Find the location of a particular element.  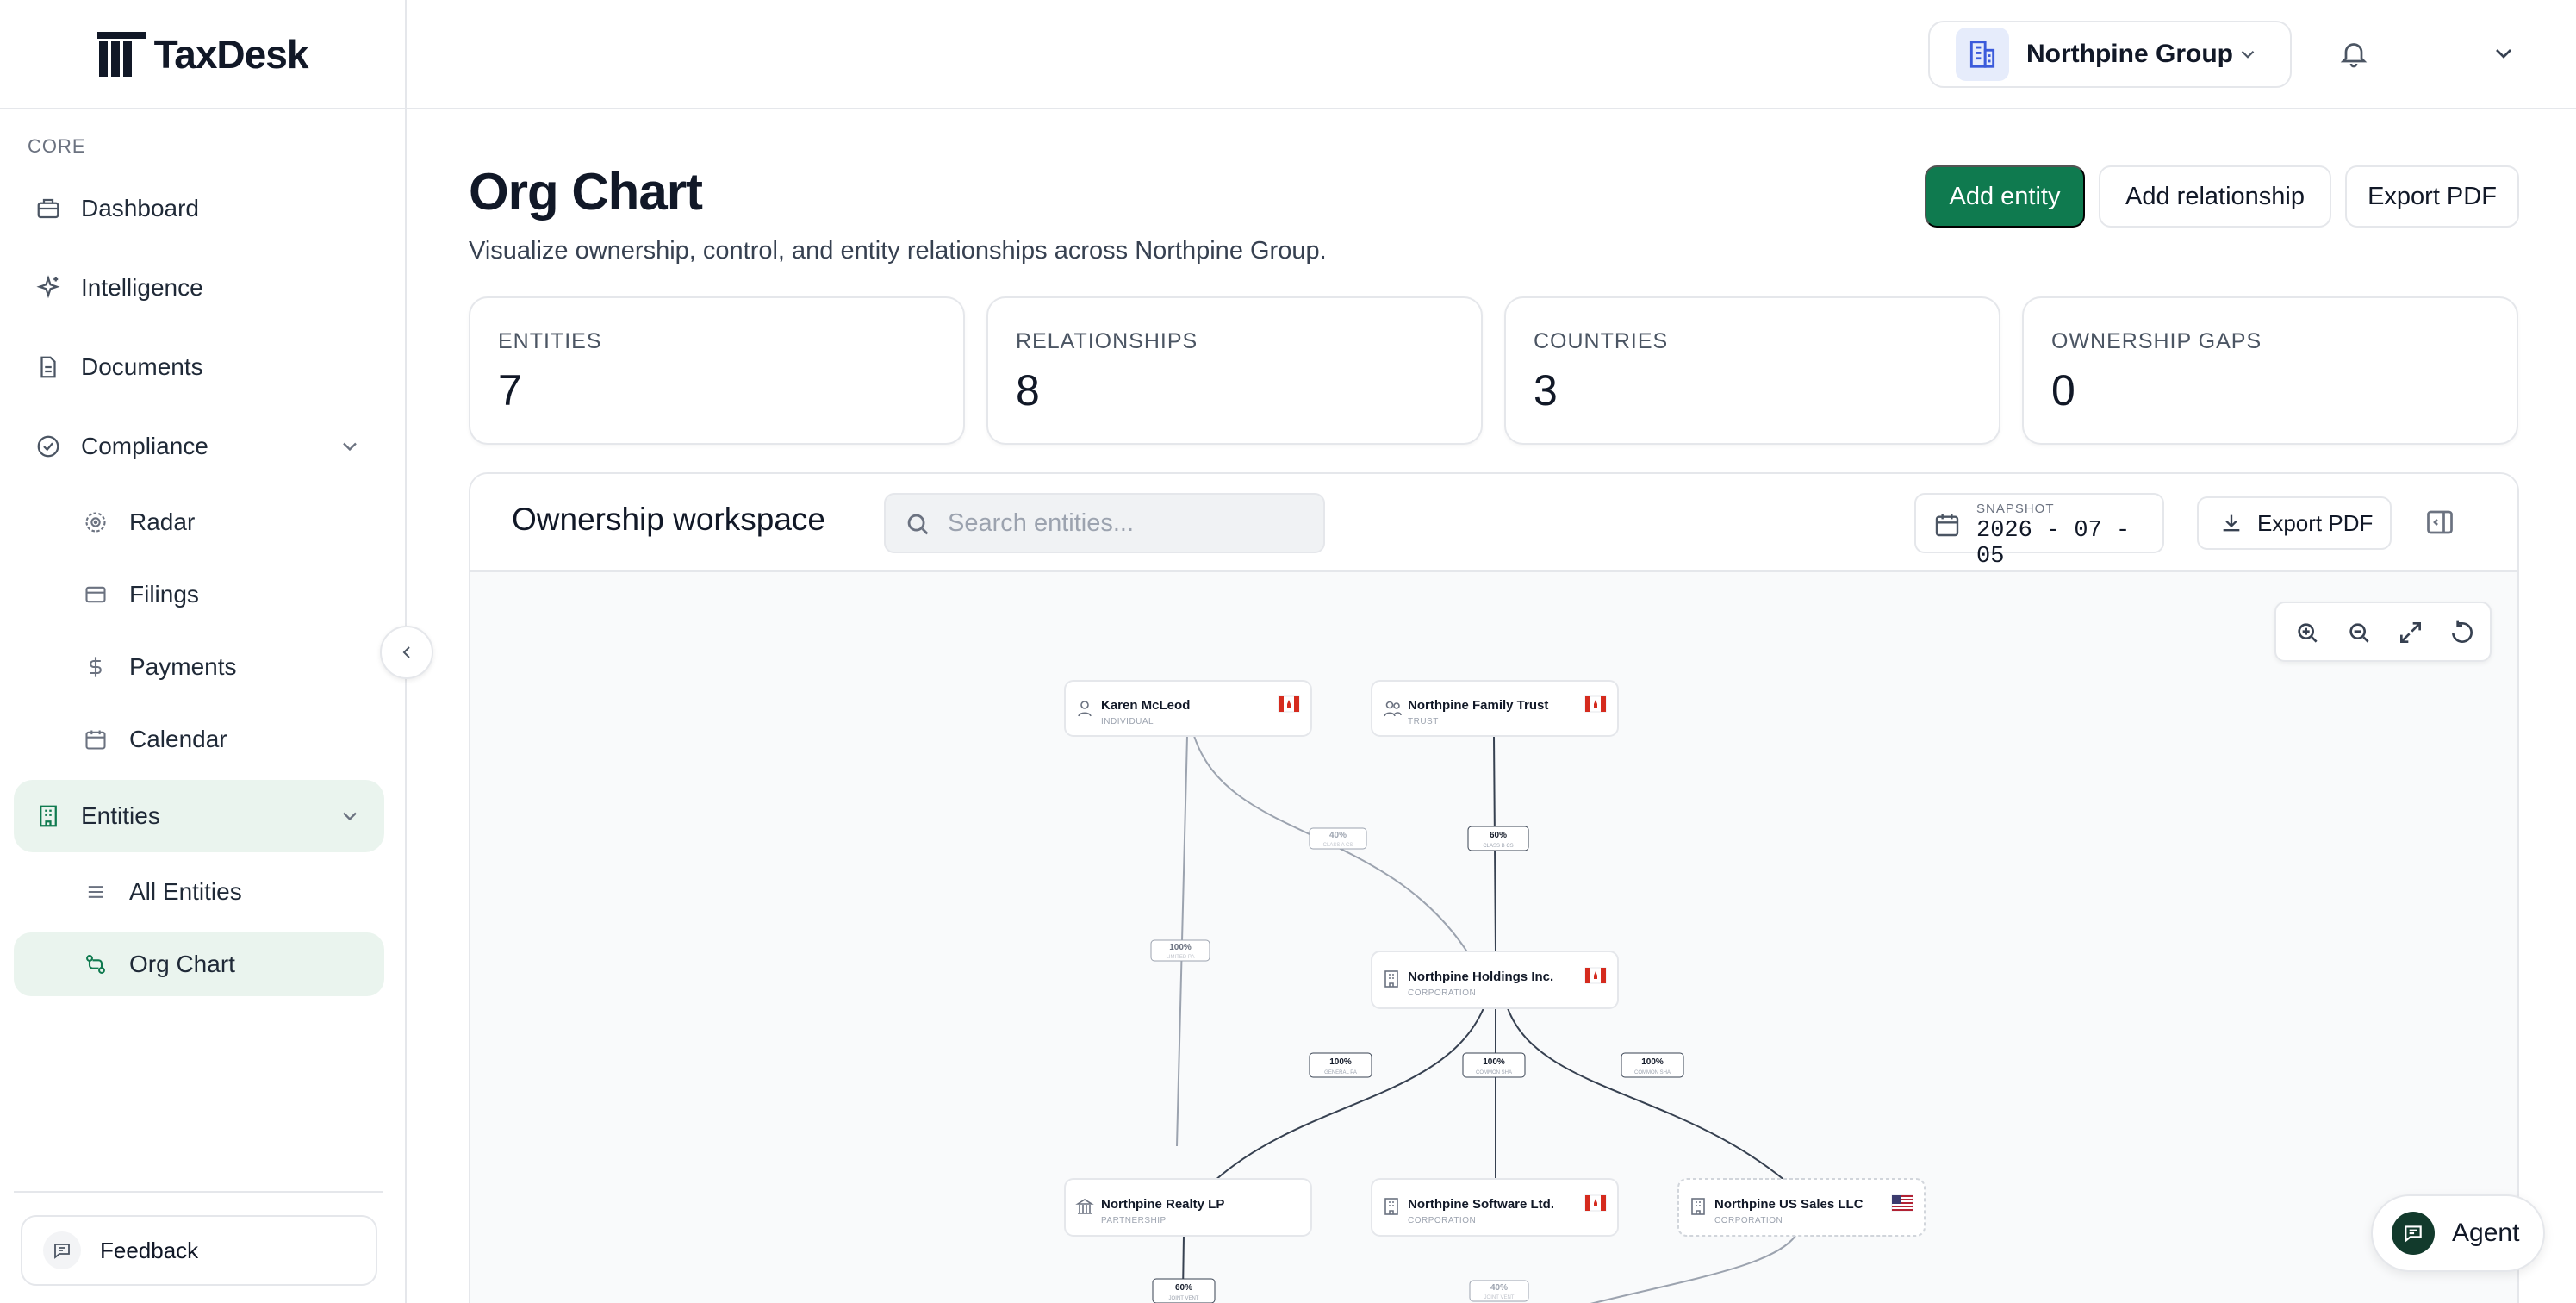

search-box is located at coordinates (1105, 523).